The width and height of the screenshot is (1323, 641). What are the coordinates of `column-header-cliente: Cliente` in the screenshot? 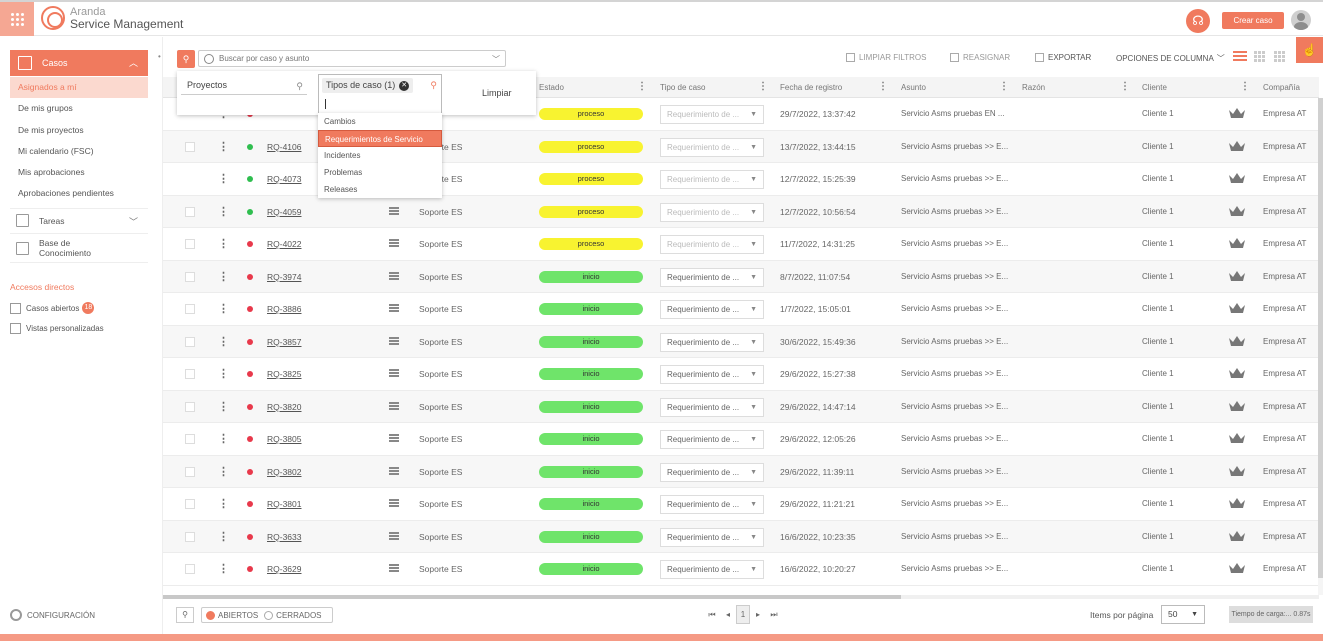 It's located at (1154, 87).